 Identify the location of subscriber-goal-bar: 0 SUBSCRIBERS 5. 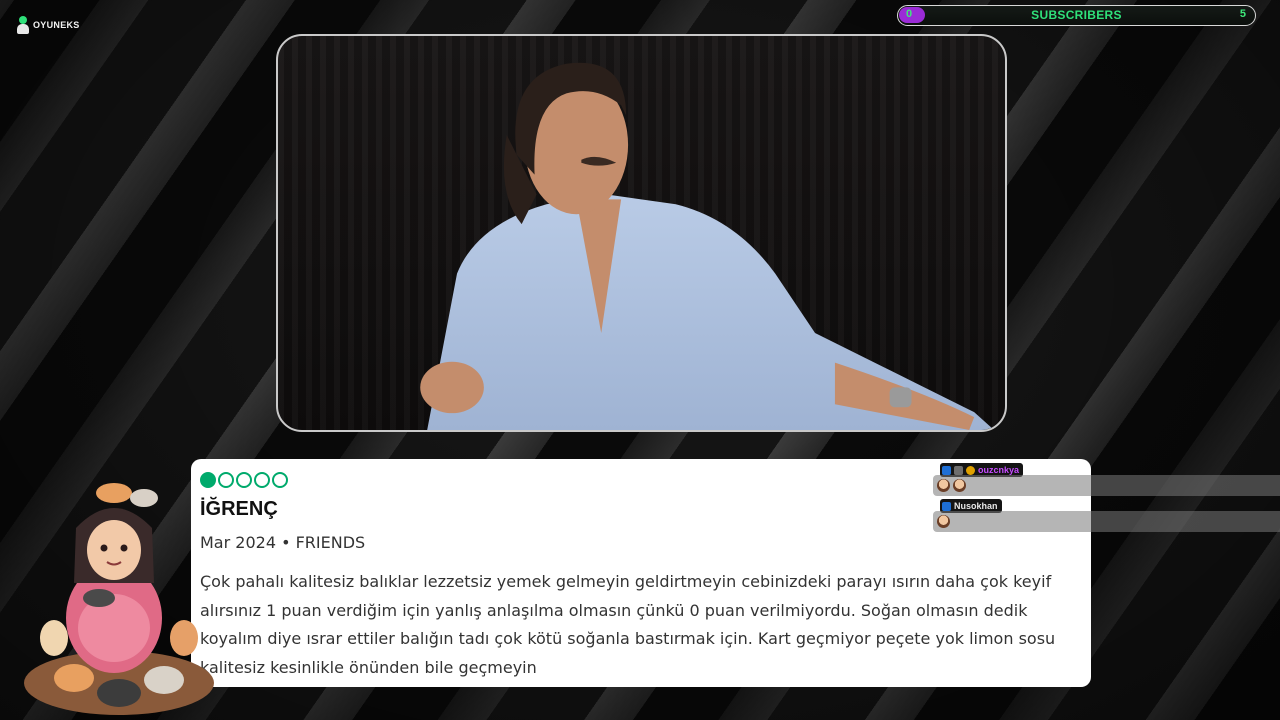
(1076, 15).